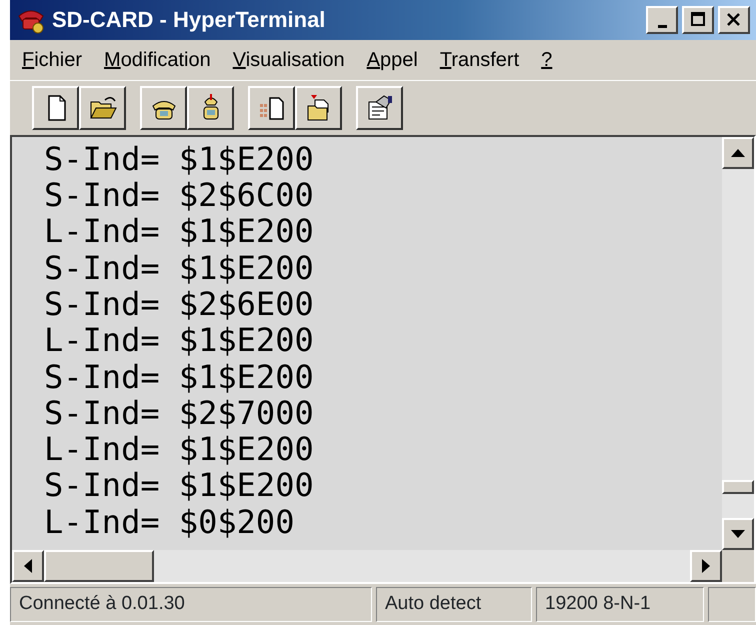  What do you see at coordinates (189, 20) in the screenshot?
I see `window-title: SD-CARD - HyperTerminal` at bounding box center [189, 20].